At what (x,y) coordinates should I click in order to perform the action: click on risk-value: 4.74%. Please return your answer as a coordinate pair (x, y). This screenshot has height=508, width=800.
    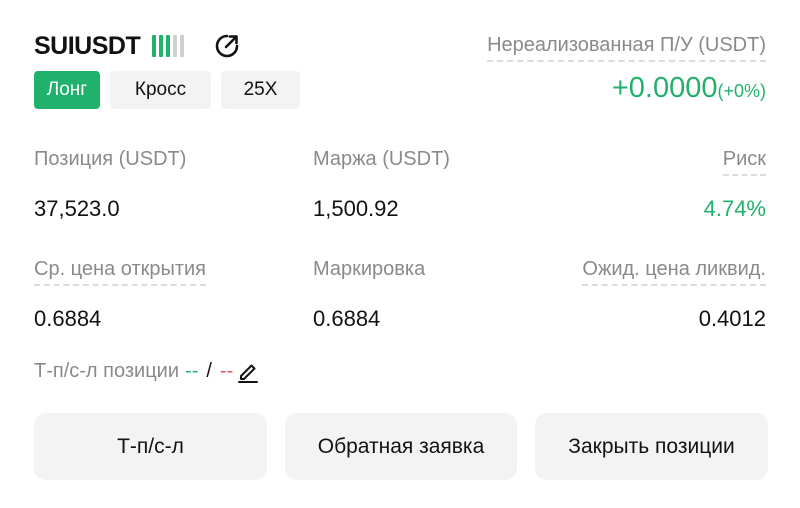
    Looking at the image, I should click on (734, 208).